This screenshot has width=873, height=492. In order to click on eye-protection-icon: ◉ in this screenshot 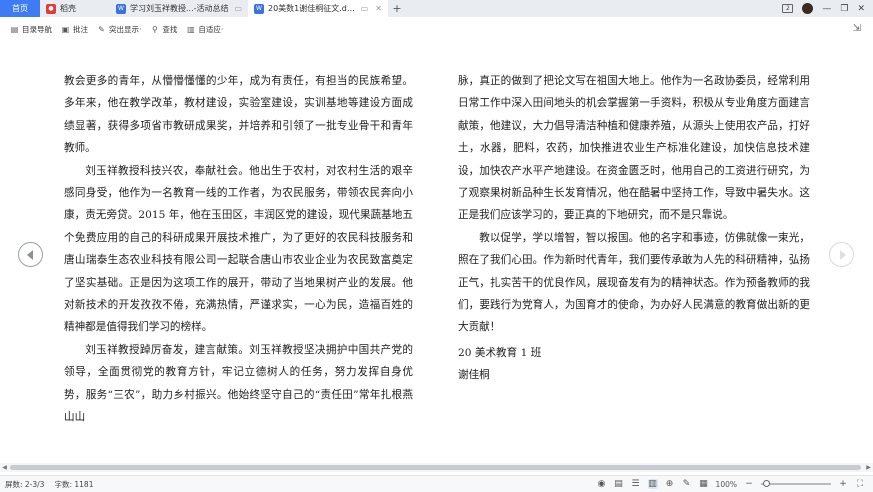, I will do `click(602, 484)`.